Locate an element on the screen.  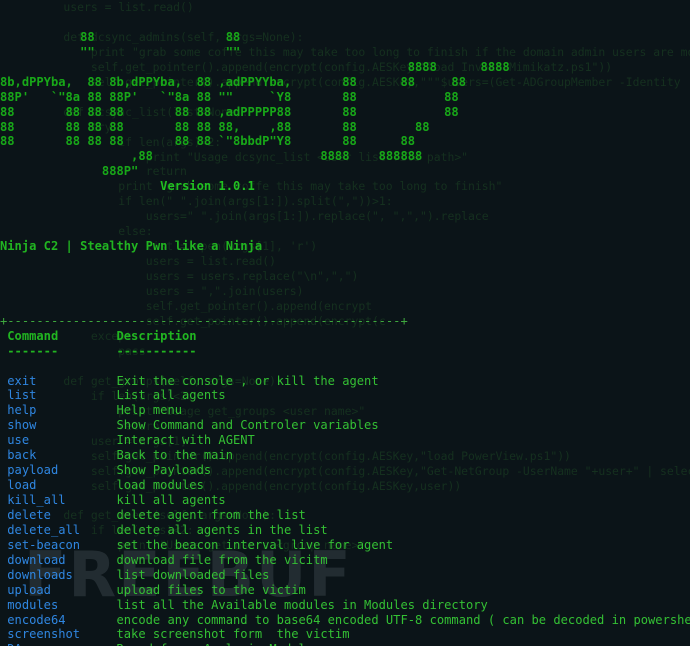
banner-art-line: ,88 8888 888888 is located at coordinates (345, 156).